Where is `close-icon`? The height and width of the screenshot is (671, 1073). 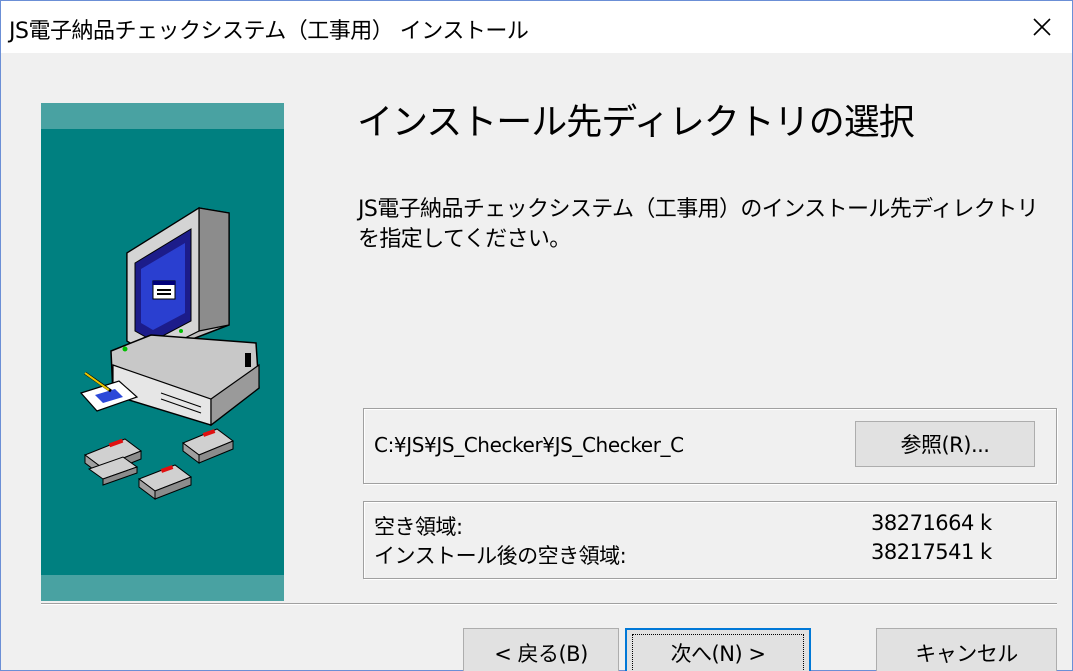
close-icon is located at coordinates (1042, 27).